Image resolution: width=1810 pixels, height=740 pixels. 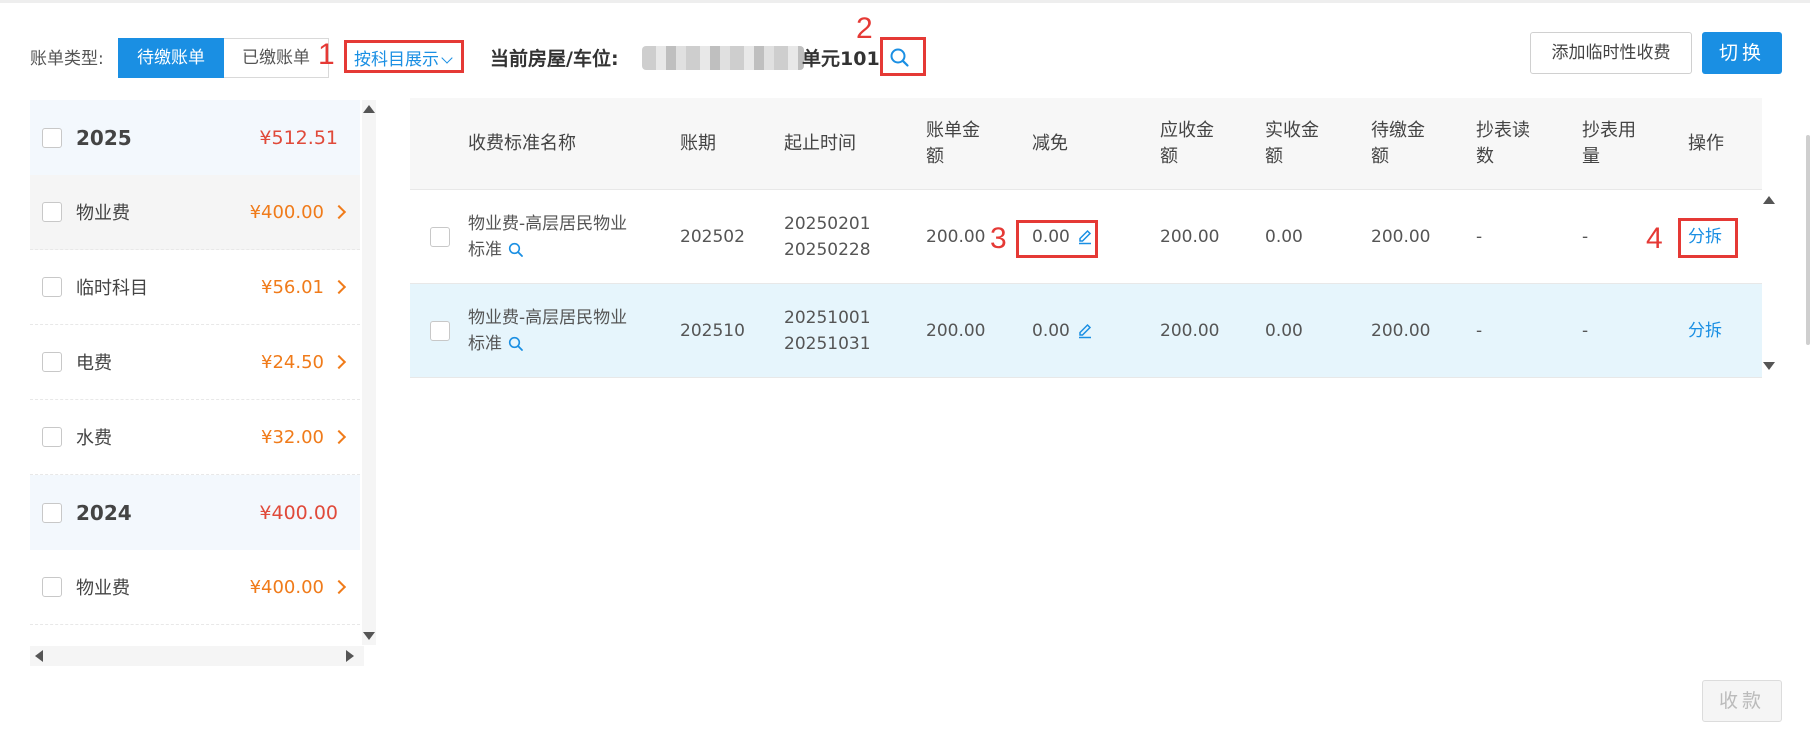 I want to click on discount-cell: 0.00, so click(x=1063, y=331).